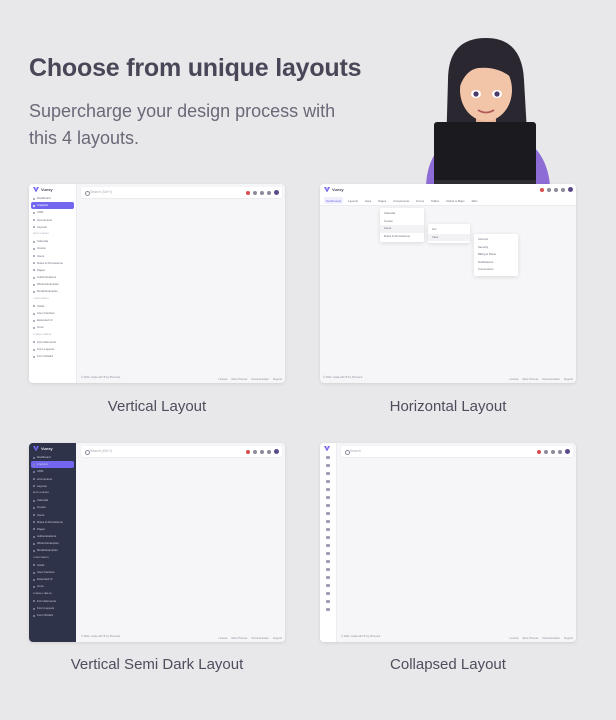 This screenshot has width=616, height=720. I want to click on menu-item: Forms, so click(420, 200).